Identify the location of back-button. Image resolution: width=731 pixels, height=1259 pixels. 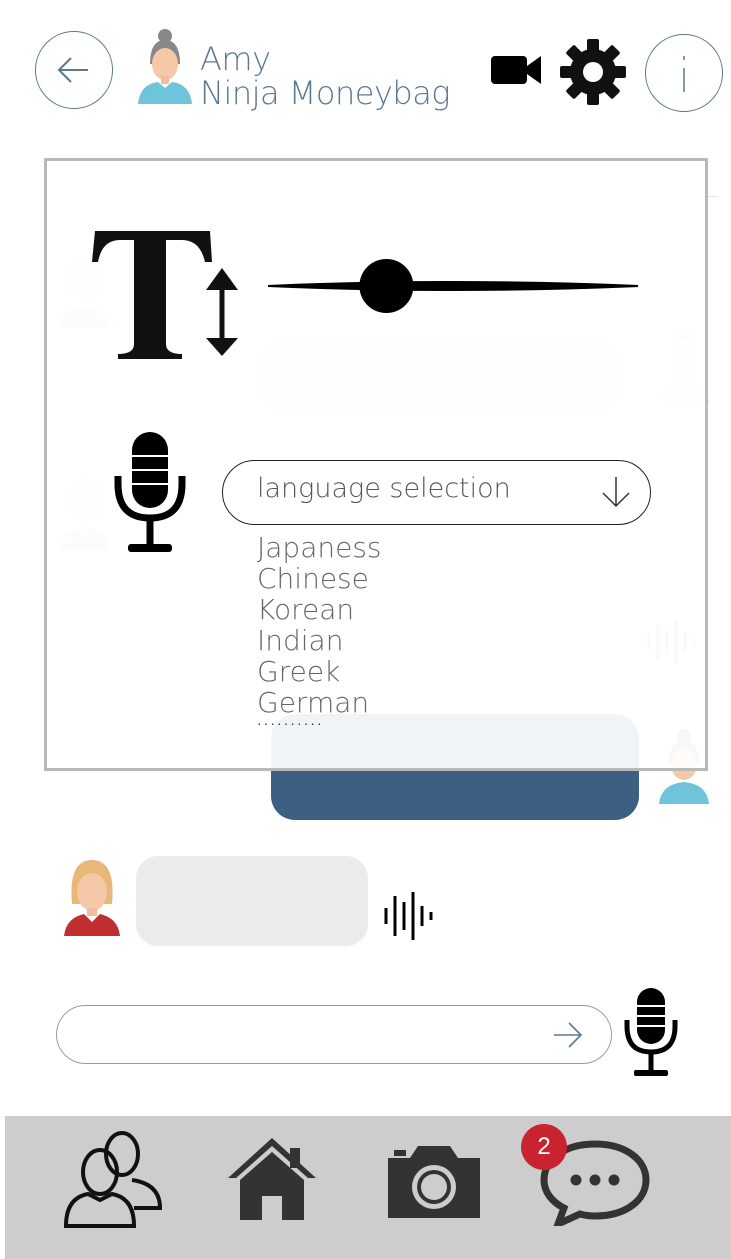
(74, 70).